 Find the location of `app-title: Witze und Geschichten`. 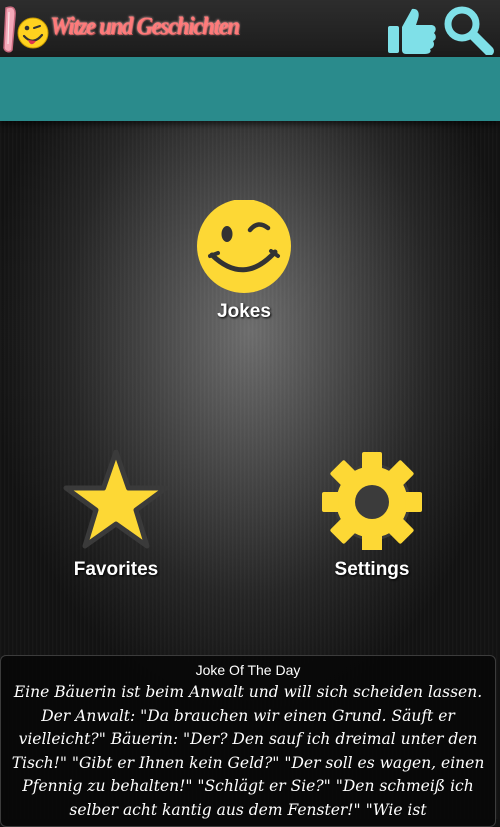

app-title: Witze und Geschichten is located at coordinates (145, 26).